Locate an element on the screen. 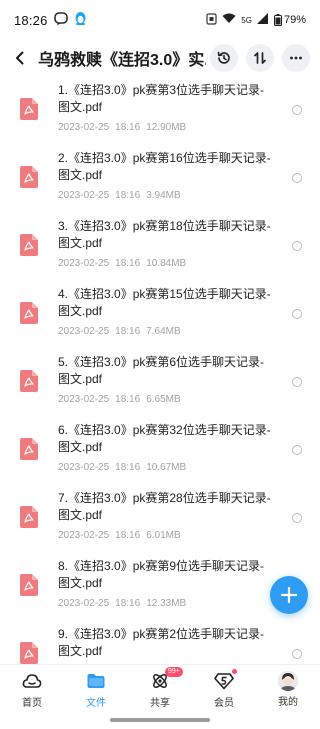  sort-button is located at coordinates (260, 58).